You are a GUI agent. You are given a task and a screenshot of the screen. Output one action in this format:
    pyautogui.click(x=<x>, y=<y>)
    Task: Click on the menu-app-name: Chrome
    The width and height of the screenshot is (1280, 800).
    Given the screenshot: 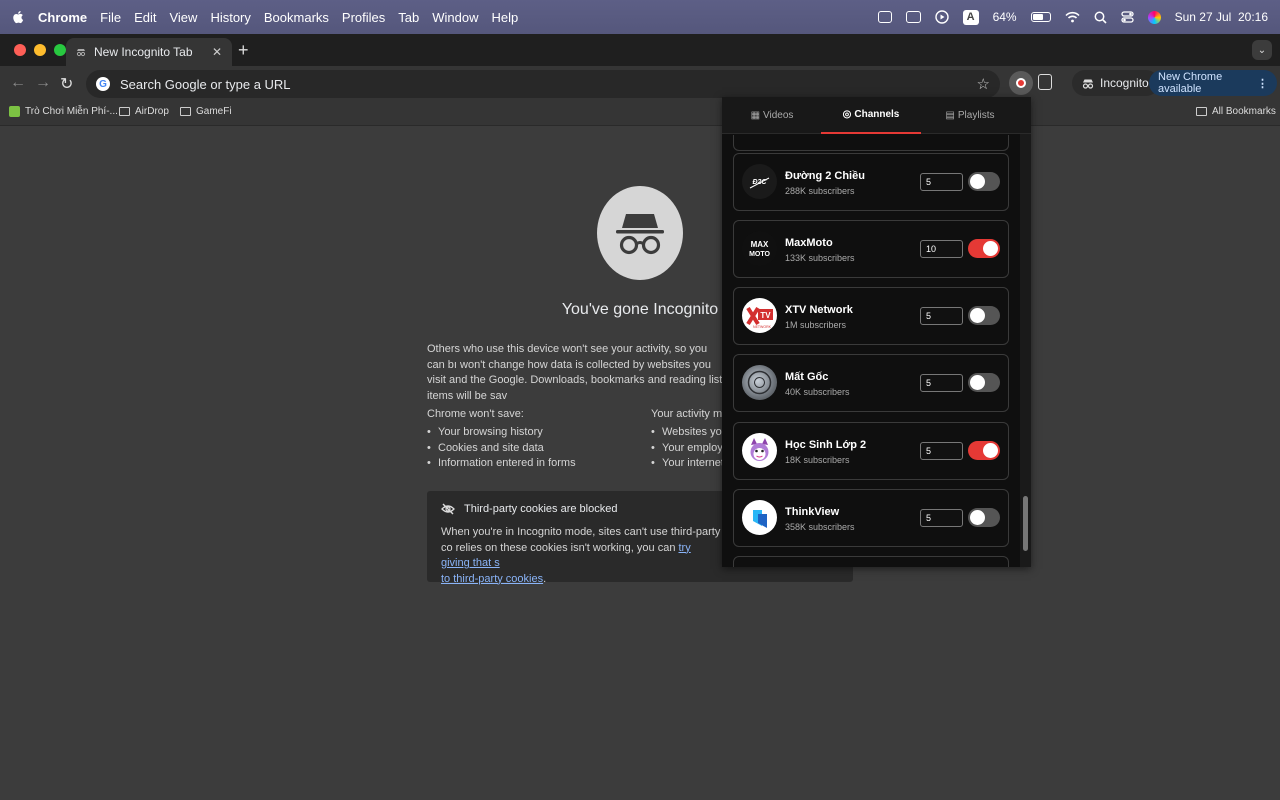 What is the action you would take?
    pyautogui.click(x=62, y=17)
    